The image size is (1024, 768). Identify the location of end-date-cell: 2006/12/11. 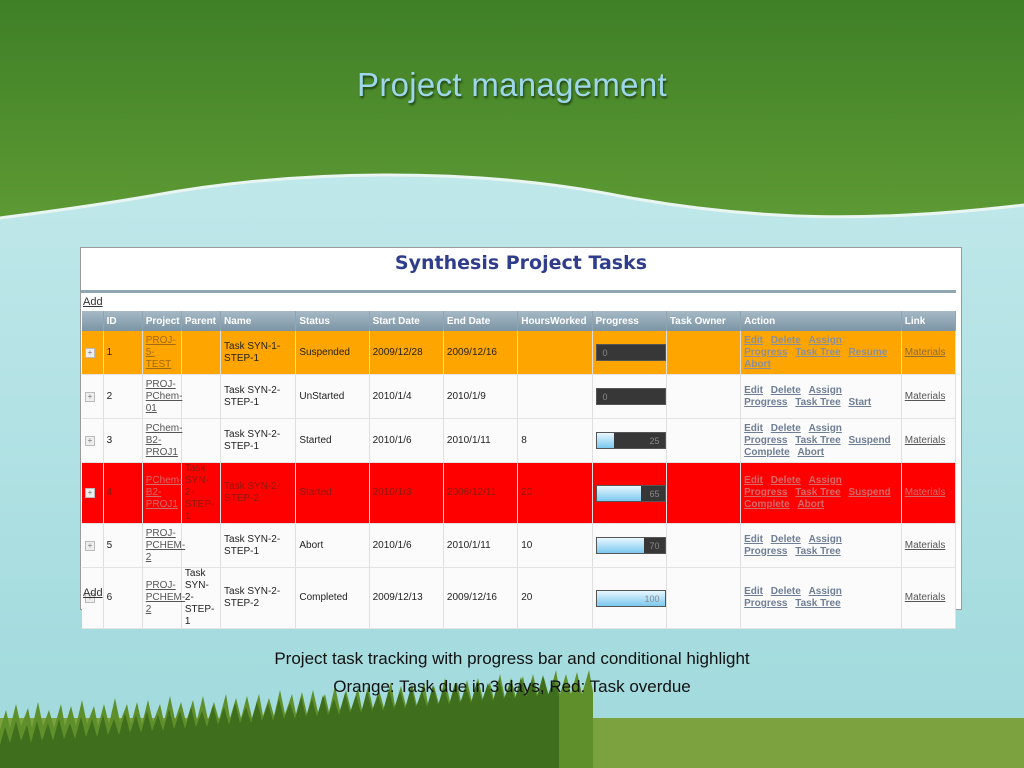
(481, 493).